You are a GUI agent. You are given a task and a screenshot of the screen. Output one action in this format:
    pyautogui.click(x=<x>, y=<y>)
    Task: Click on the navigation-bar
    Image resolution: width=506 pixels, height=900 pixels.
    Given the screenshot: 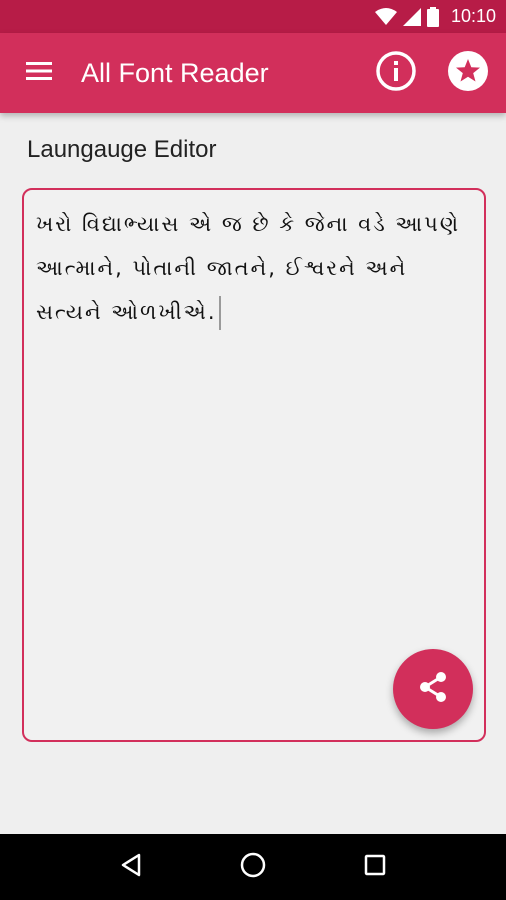 What is the action you would take?
    pyautogui.click(x=253, y=867)
    